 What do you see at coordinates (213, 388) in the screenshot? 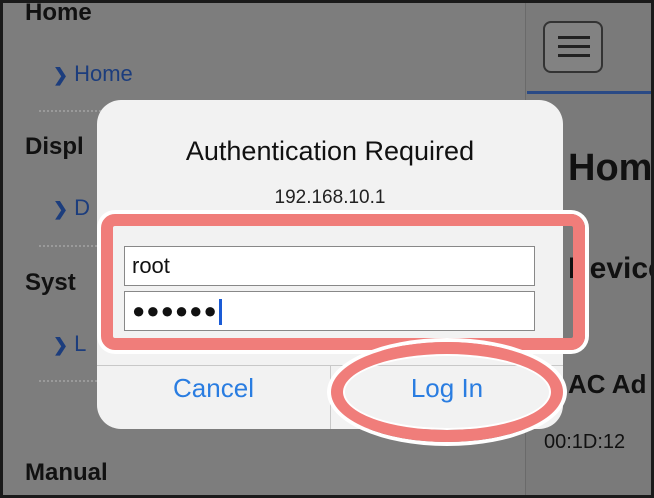
I see `cancel-button: Cancel` at bounding box center [213, 388].